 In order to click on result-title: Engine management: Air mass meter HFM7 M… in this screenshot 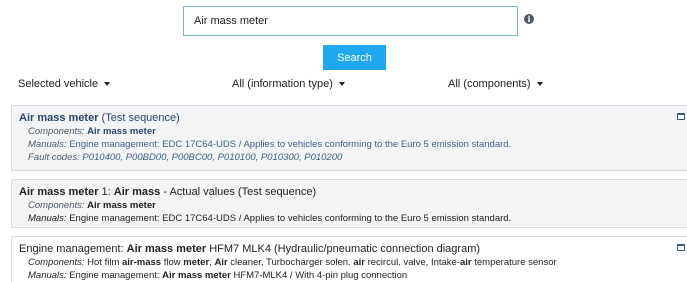, I will do `click(249, 249)`.